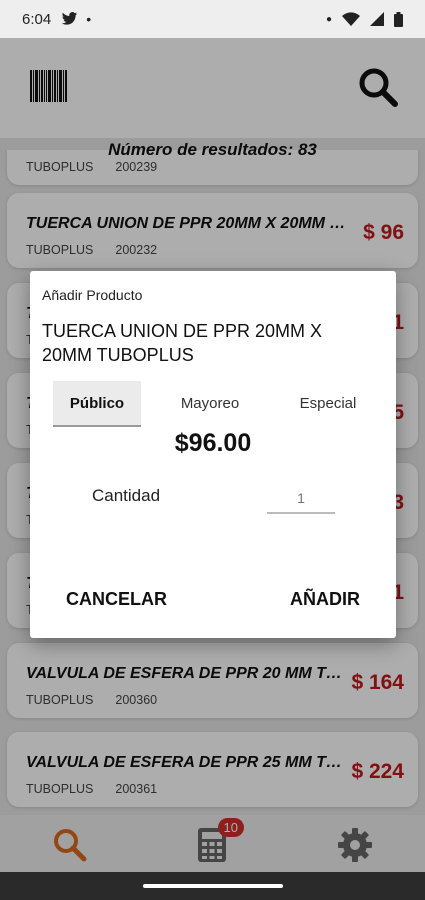 This screenshot has width=425, height=900. Describe the element at coordinates (325, 599) in the screenshot. I see `add-button: AÑADIR` at that location.